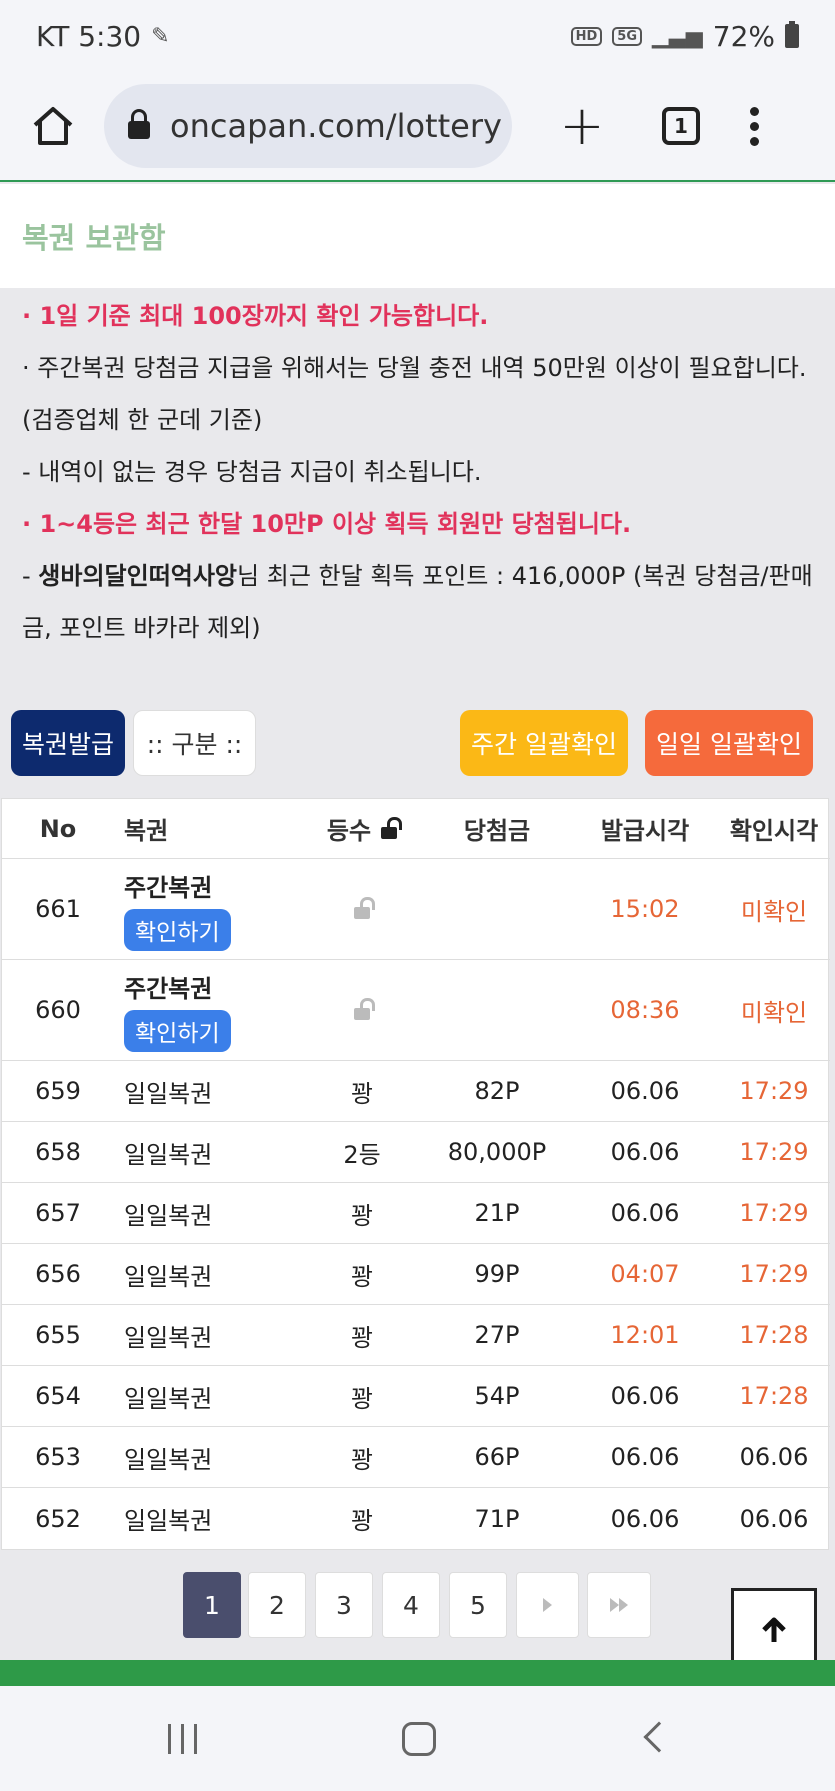  What do you see at coordinates (138, 576) in the screenshot?
I see `username: 생바의달인떠억사앙` at bounding box center [138, 576].